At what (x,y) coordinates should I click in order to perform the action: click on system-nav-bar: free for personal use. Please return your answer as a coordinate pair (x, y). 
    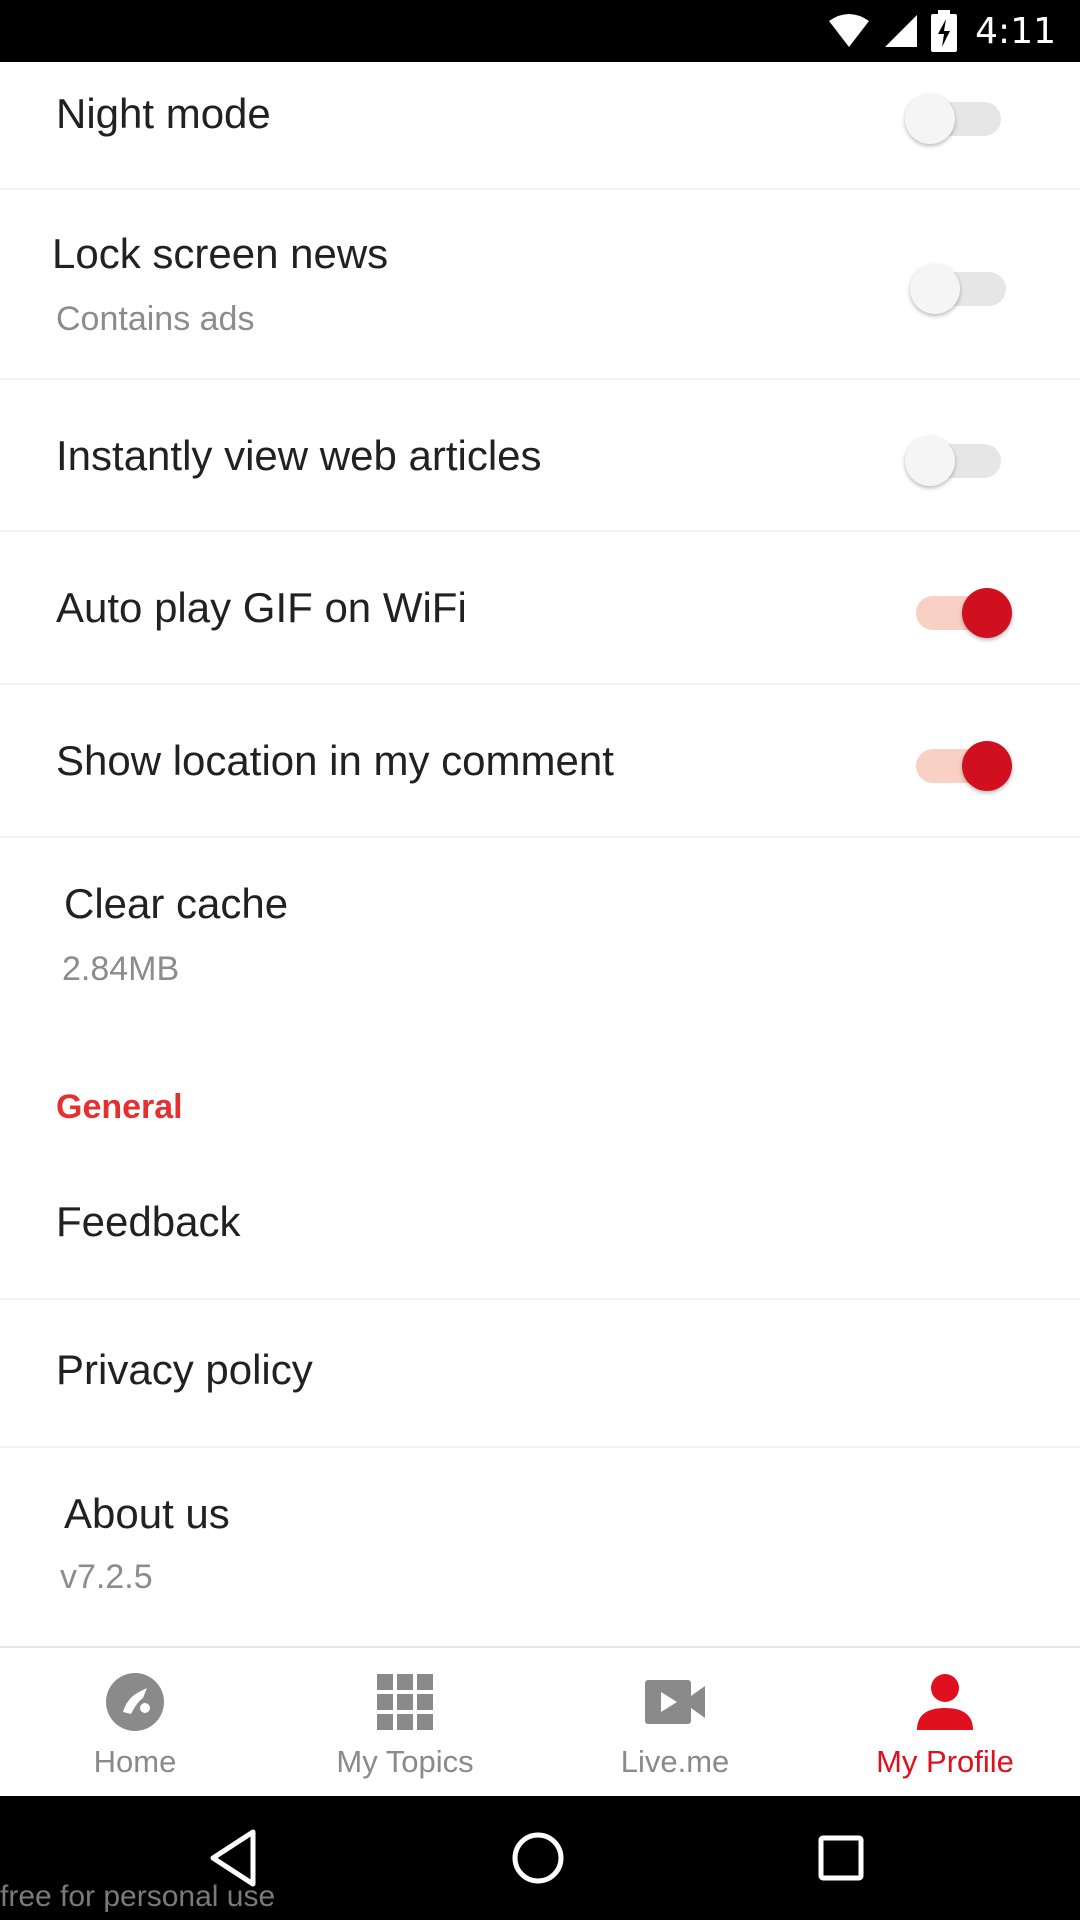
    Looking at the image, I should click on (540, 1858).